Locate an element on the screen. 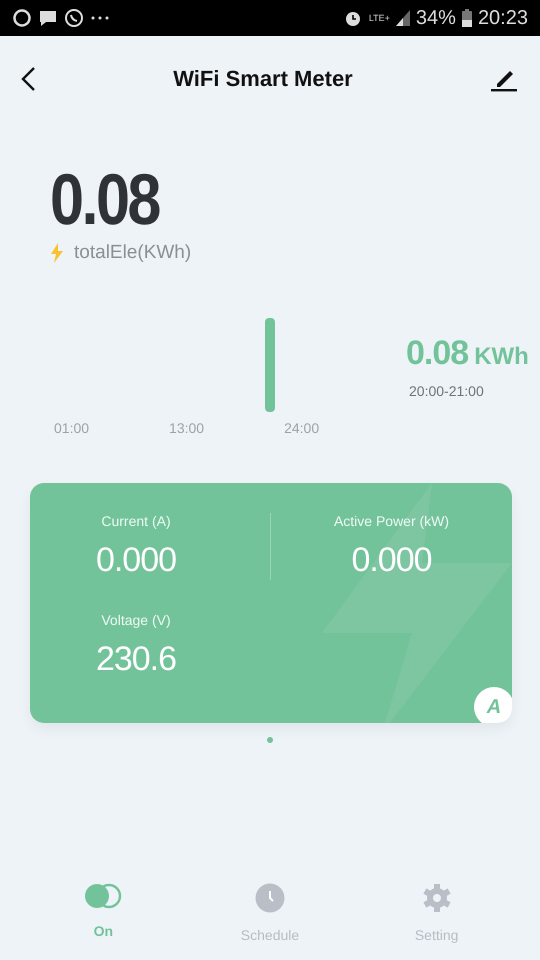  network-label: LTE+ is located at coordinates (379, 18).